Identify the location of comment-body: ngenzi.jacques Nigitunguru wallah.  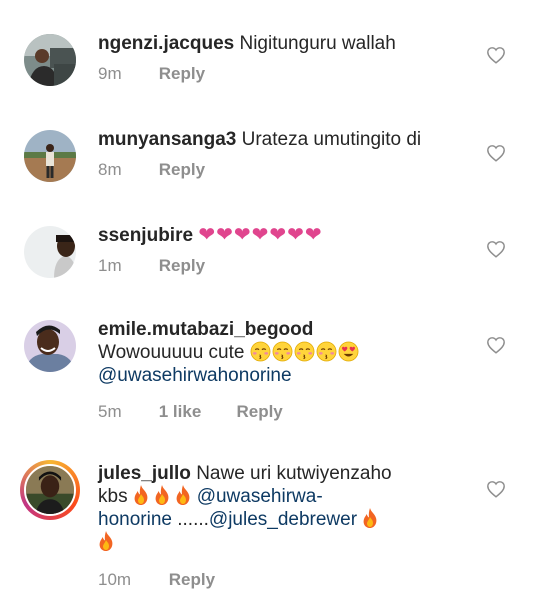
(289, 43).